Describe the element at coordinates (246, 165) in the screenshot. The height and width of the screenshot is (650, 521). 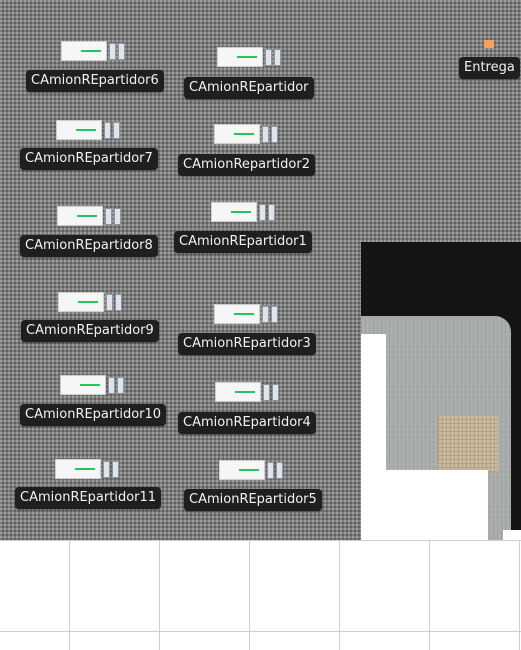
I see `vehicle-label: CAmionRepartidor2` at that location.